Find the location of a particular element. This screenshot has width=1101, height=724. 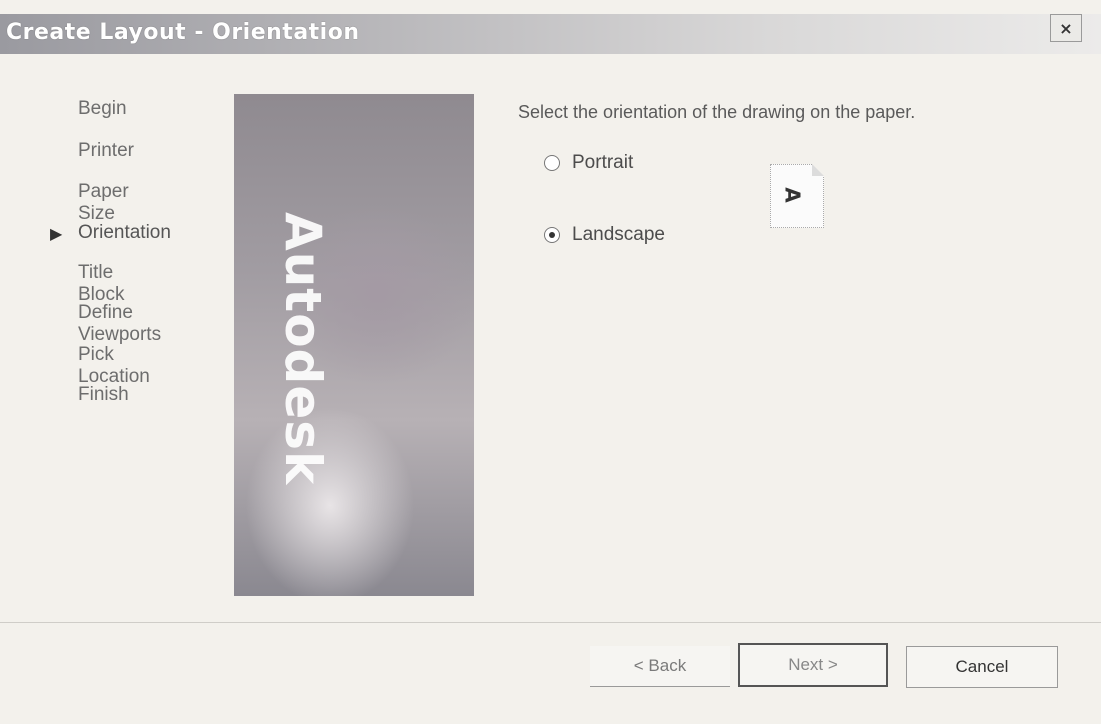

page-corner-icon is located at coordinates (818, 170).